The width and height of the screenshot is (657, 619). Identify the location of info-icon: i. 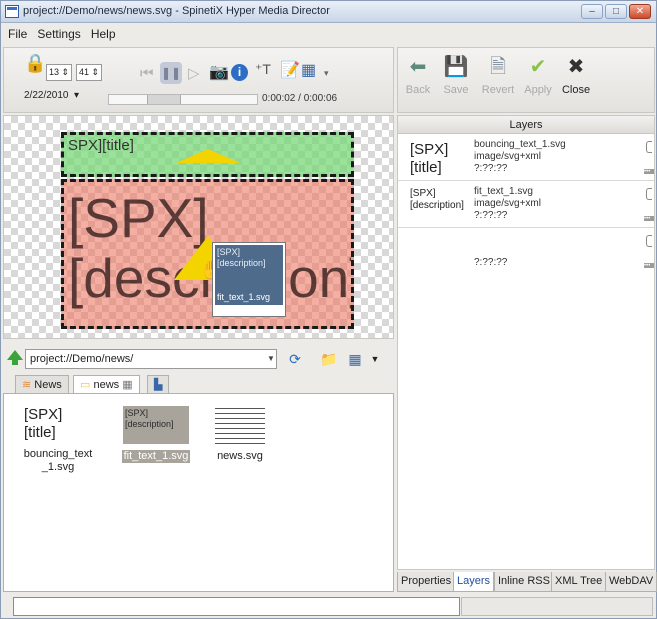
(239, 72).